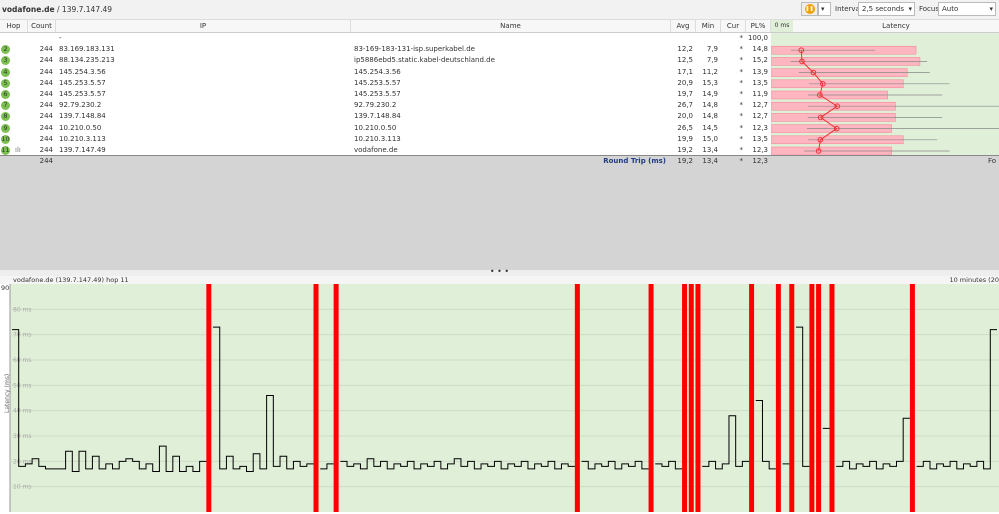 The image size is (999, 514). What do you see at coordinates (5, 288) in the screenshot?
I see `y-max-label: 90` at bounding box center [5, 288].